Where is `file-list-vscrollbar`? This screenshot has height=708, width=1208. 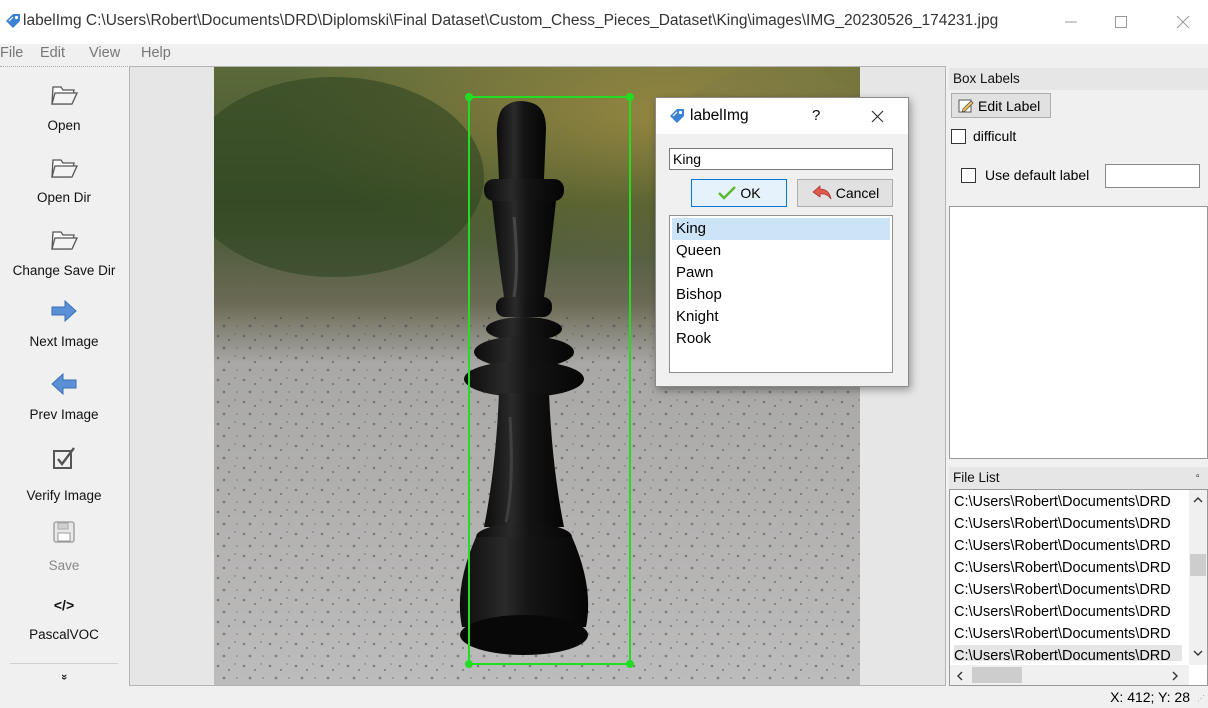
file-list-vscrollbar is located at coordinates (1198, 577).